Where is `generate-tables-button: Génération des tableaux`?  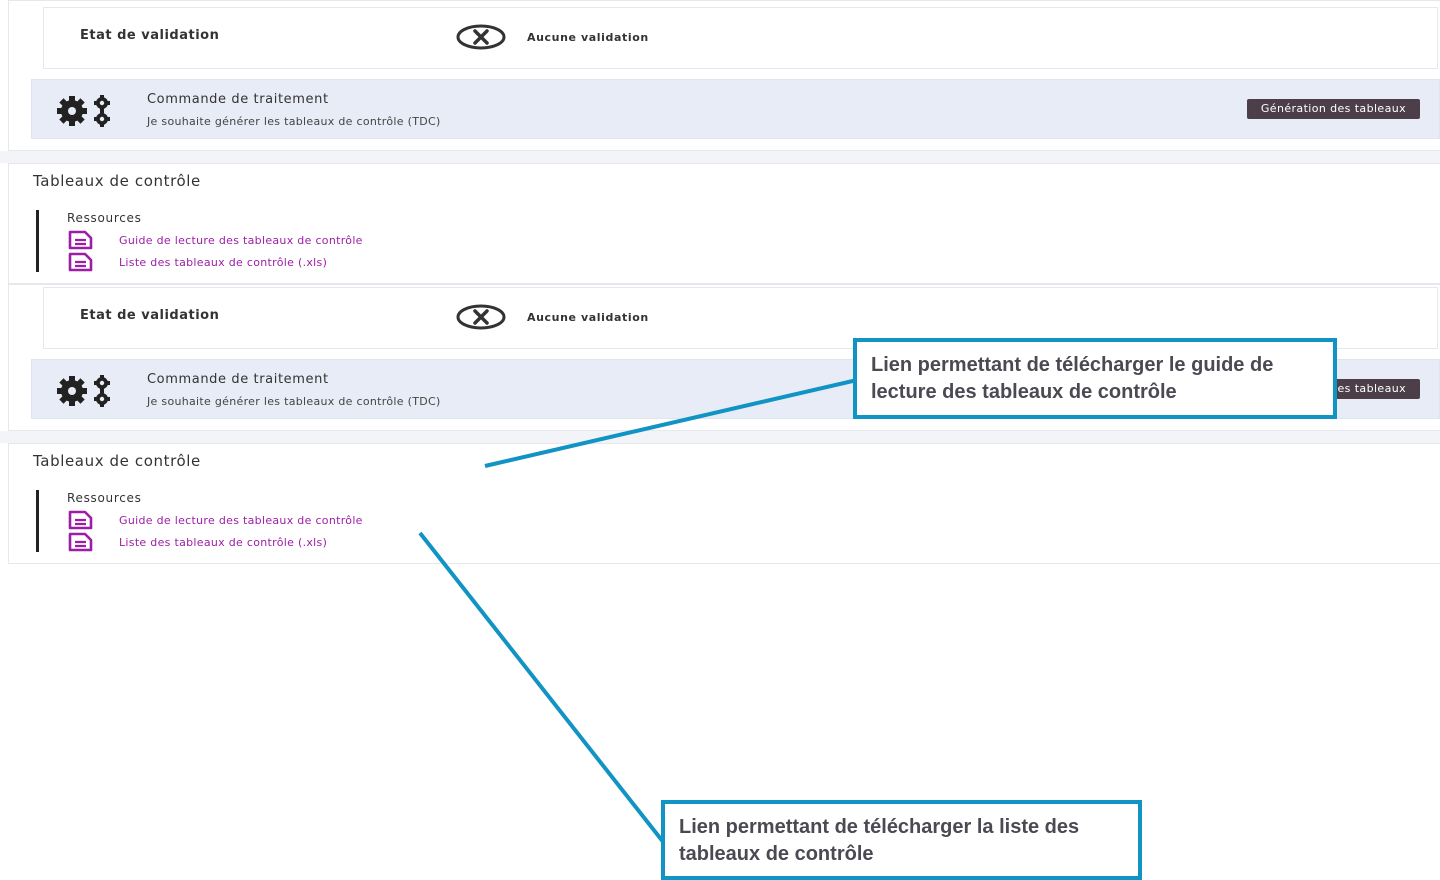
generate-tables-button: Génération des tableaux is located at coordinates (1333, 109).